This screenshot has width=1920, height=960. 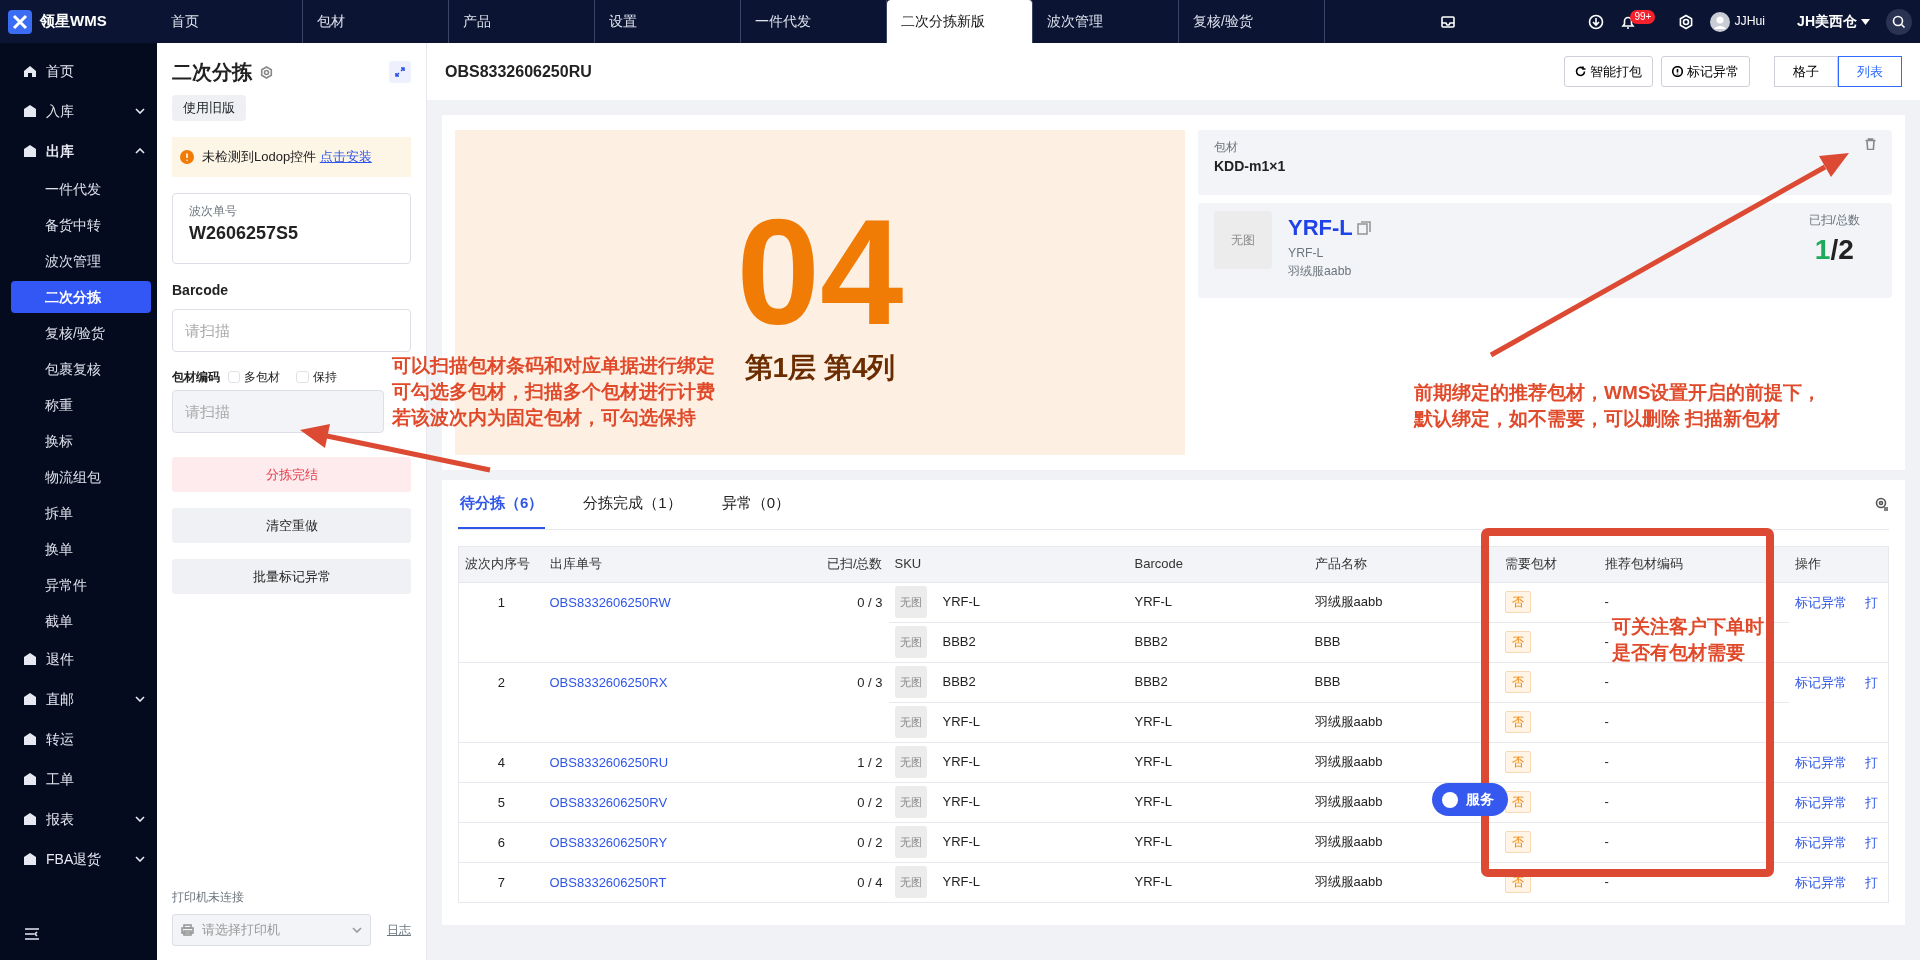 What do you see at coordinates (81, 297) in the screenshot?
I see `sidebar-subitem: 二次分拣` at bounding box center [81, 297].